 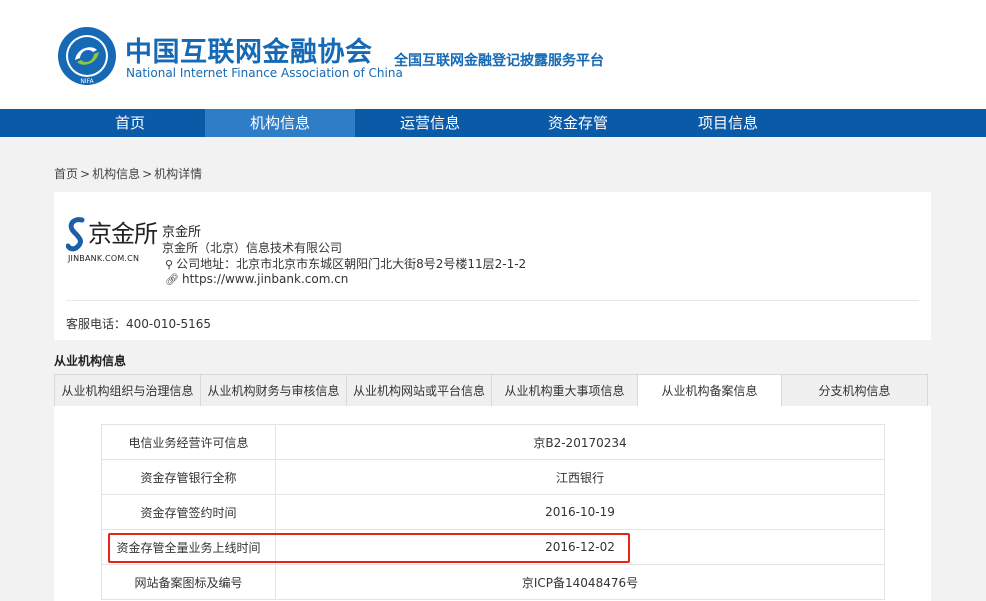 What do you see at coordinates (709, 390) in the screenshot?
I see `tab-filing: 从业机构备案信息` at bounding box center [709, 390].